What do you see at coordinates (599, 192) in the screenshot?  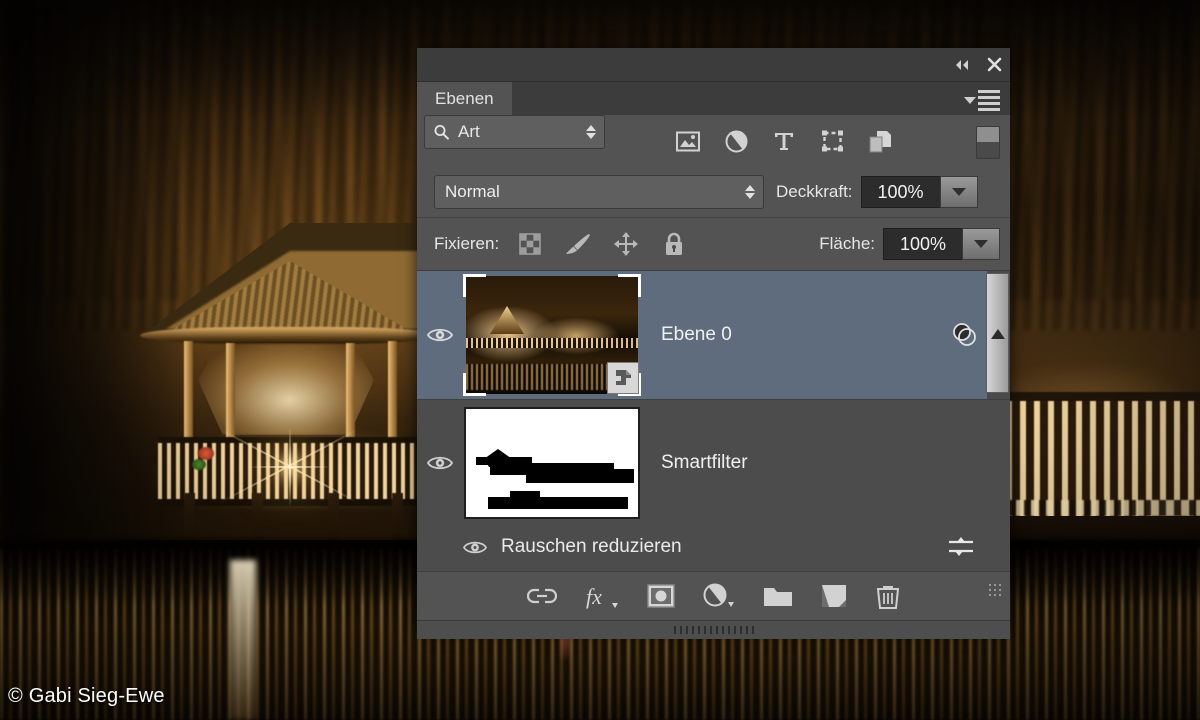 I see `blend-mode-select: Normal` at bounding box center [599, 192].